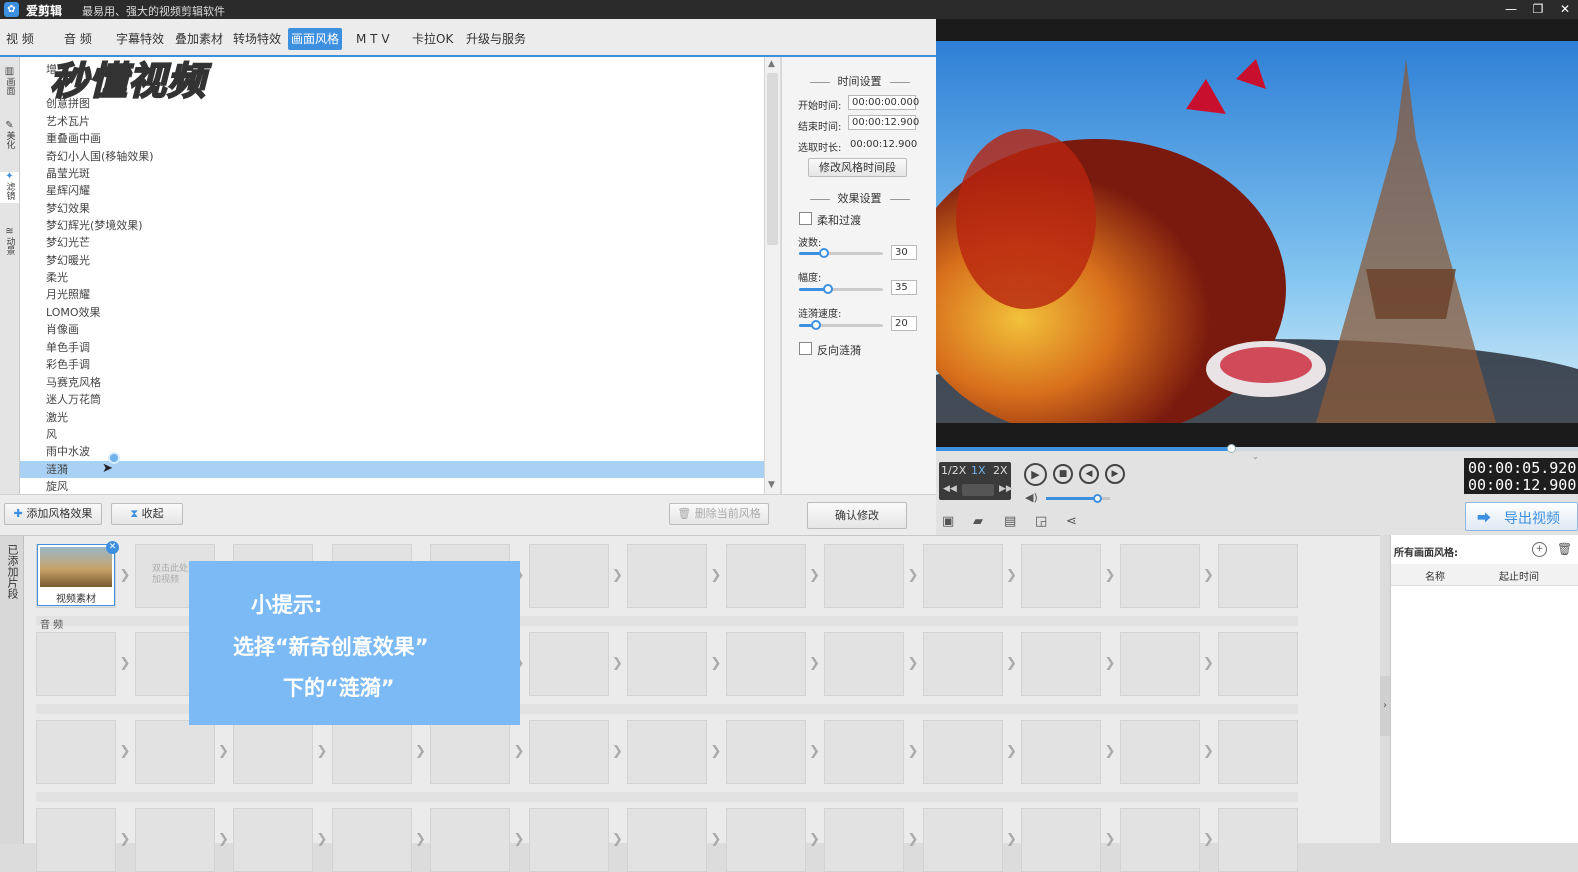 The image size is (1578, 872). Describe the element at coordinates (771, 64) in the screenshot. I see `scroll-up-icon: ▲` at that location.